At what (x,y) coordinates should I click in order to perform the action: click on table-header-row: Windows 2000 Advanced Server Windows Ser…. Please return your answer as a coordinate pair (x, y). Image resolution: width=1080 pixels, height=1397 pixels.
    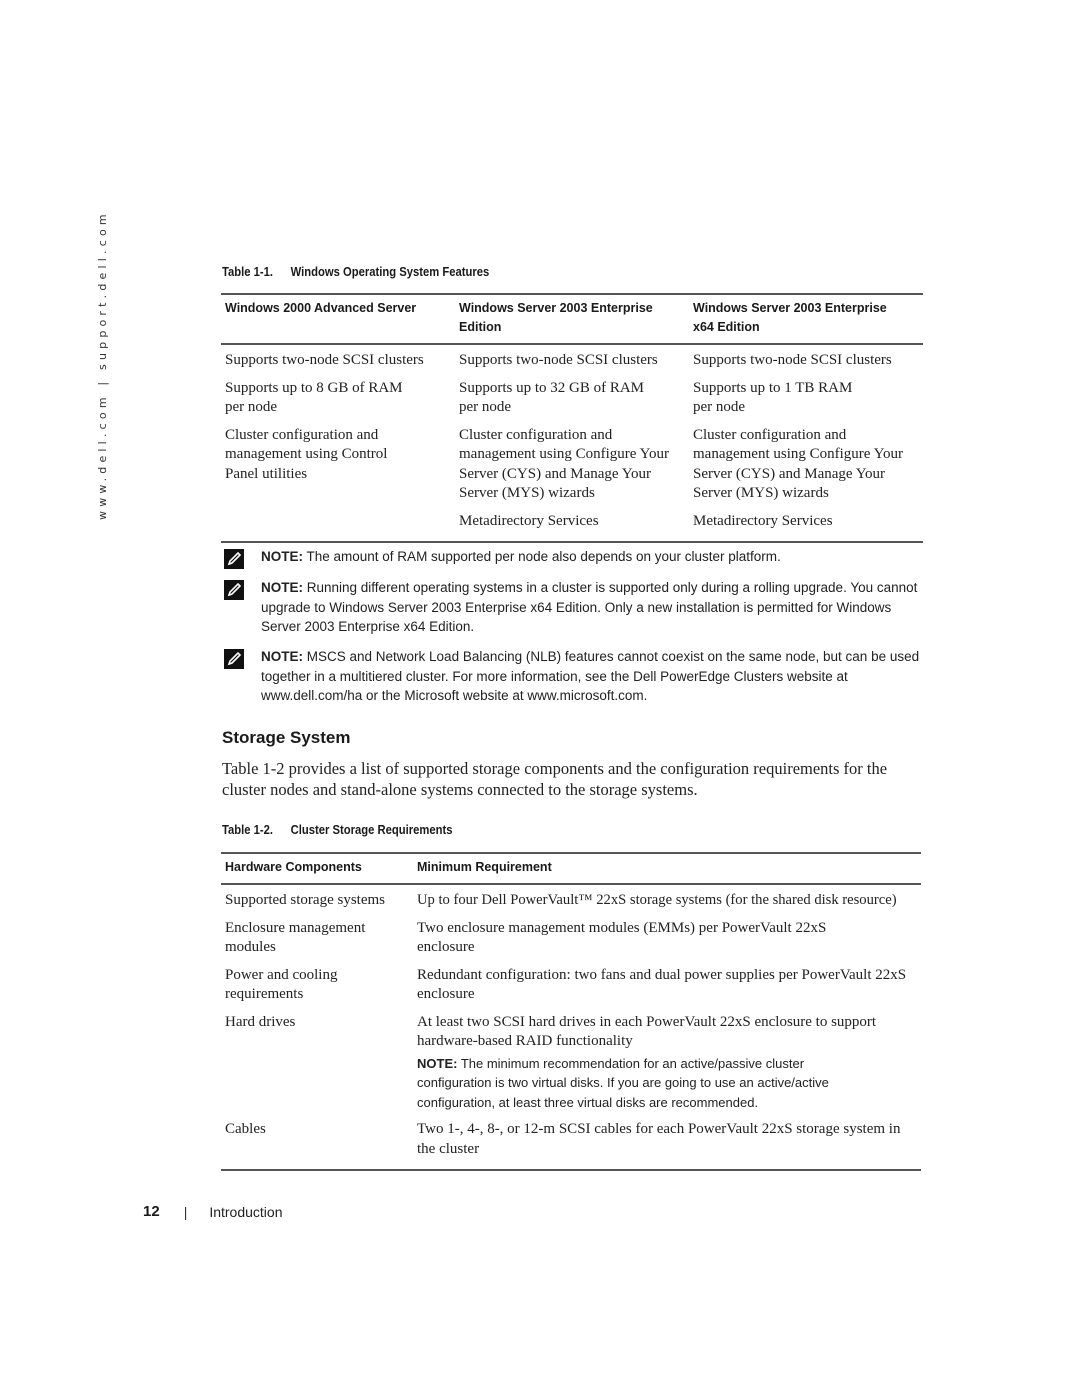
    Looking at the image, I should click on (572, 319).